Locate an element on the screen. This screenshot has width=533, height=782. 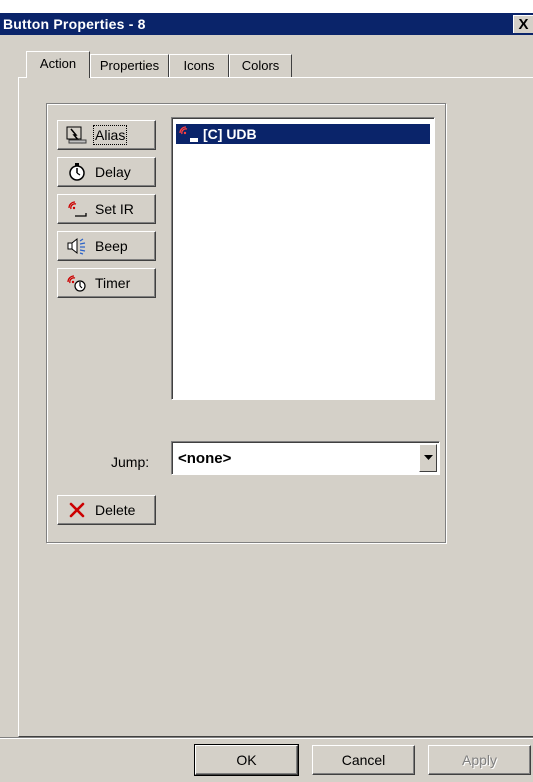
cancel-button-label: Cancel is located at coordinates (363, 760).